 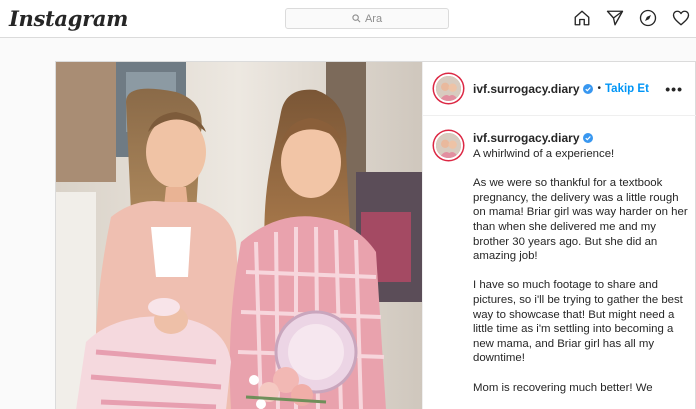 I want to click on avatar, so click(x=448, y=88).